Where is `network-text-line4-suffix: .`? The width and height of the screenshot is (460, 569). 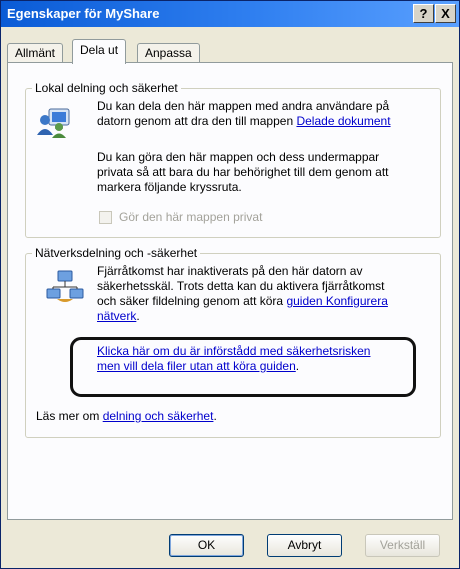
network-text-line4-suffix: . is located at coordinates (138, 316).